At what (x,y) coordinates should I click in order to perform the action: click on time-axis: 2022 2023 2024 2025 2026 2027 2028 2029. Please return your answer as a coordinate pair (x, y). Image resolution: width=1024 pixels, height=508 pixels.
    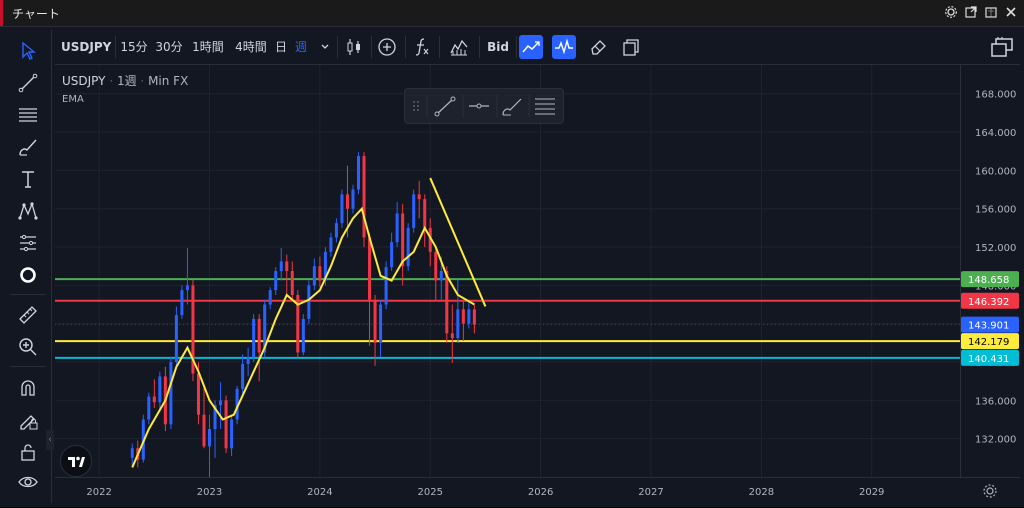
    Looking at the image, I should click on (537, 490).